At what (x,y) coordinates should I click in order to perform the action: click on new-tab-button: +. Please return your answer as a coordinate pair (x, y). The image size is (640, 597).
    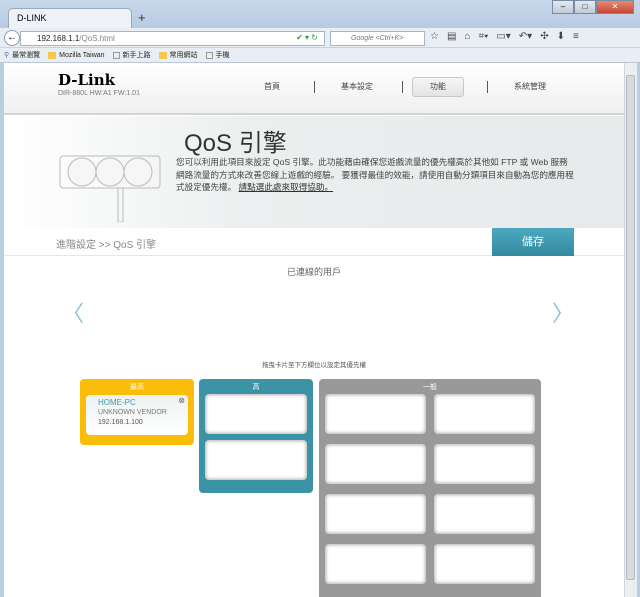
    Looking at the image, I should click on (142, 17).